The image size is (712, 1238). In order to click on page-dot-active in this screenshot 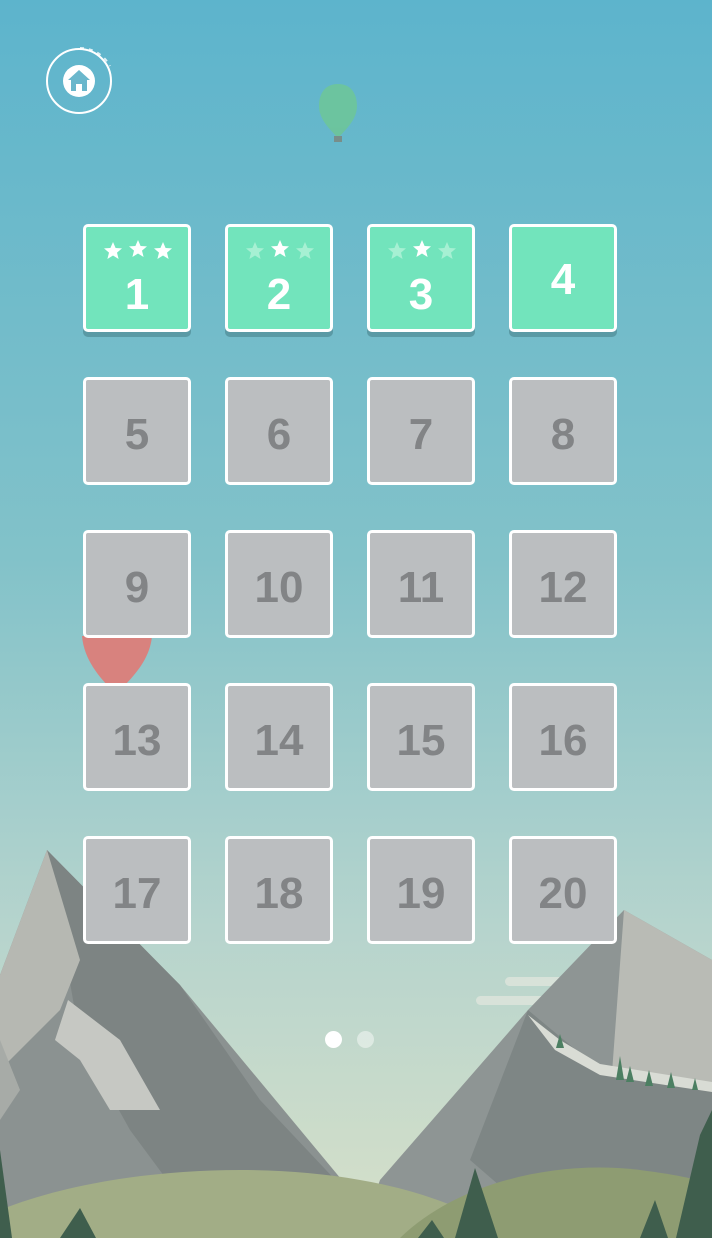, I will do `click(333, 1039)`.